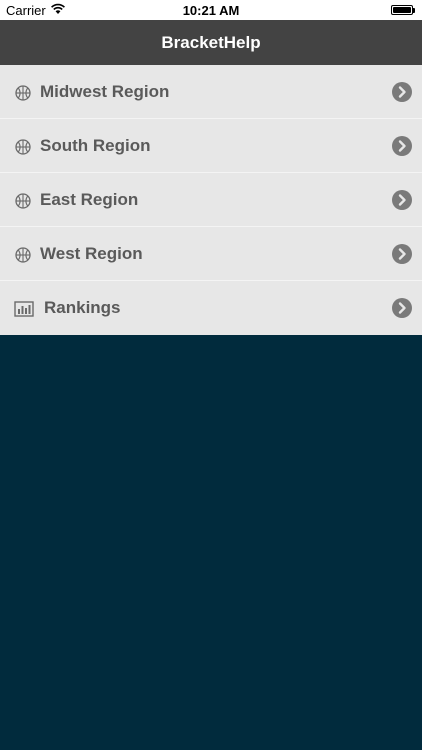  Describe the element at coordinates (211, 254) in the screenshot. I see `menu-item-west-region: West Region` at that location.